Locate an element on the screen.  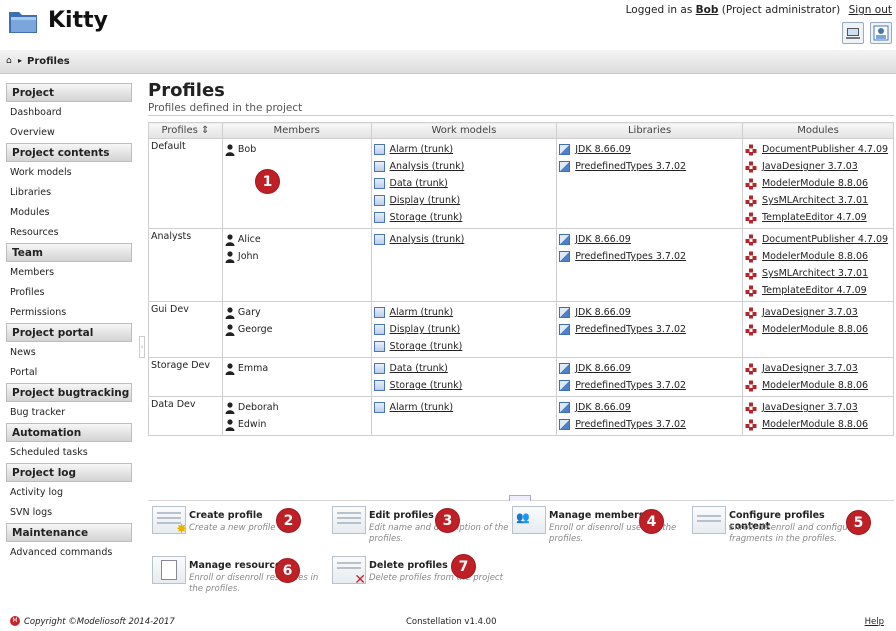
sidebar-section-project-contents: Project contents is located at coordinates (69, 152).